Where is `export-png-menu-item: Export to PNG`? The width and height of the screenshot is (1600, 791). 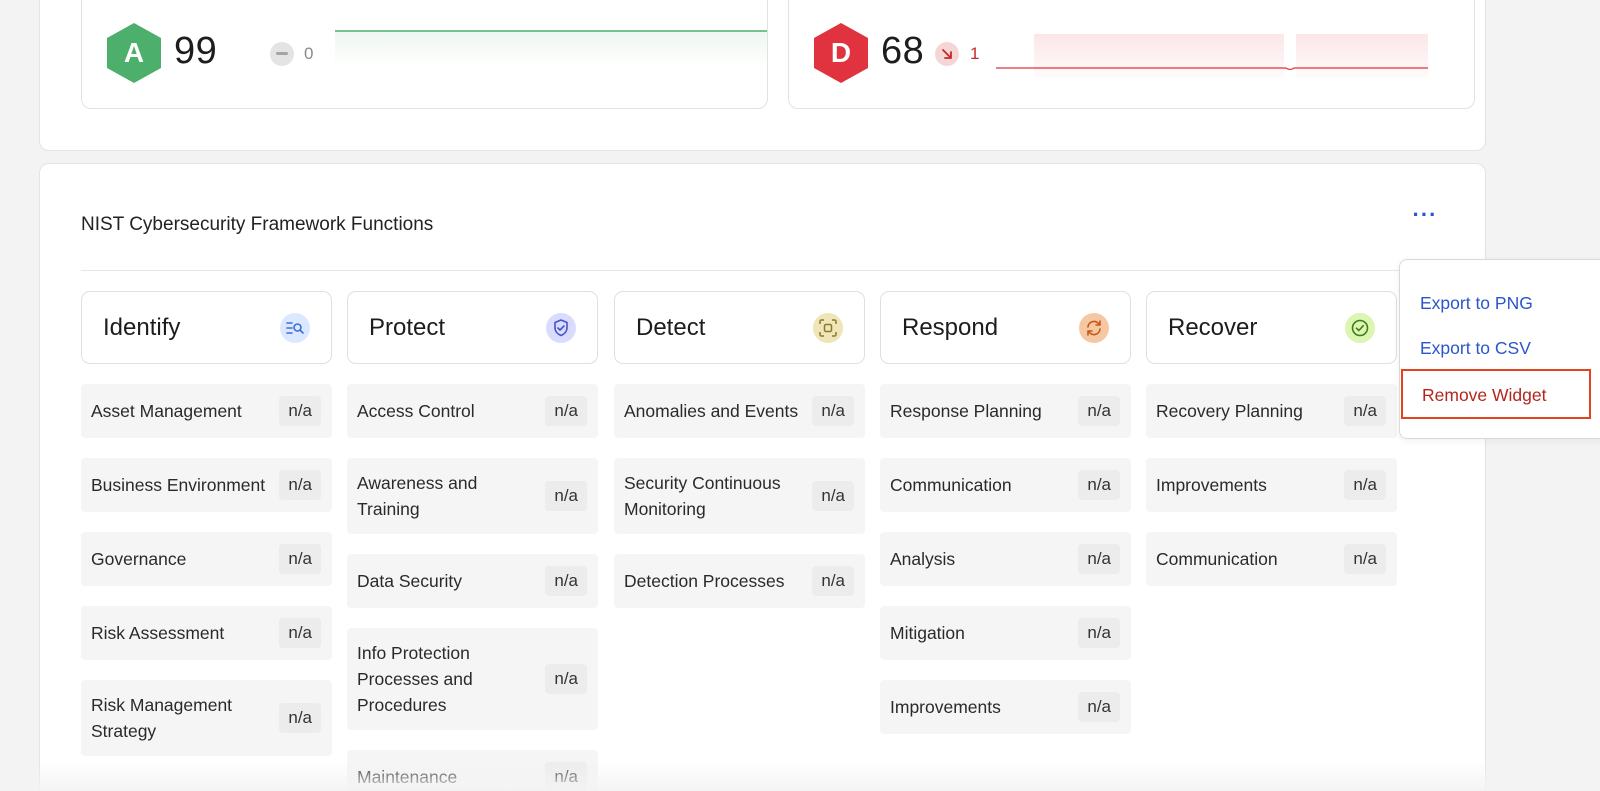 export-png-menu-item: Export to PNG is located at coordinates (1476, 303).